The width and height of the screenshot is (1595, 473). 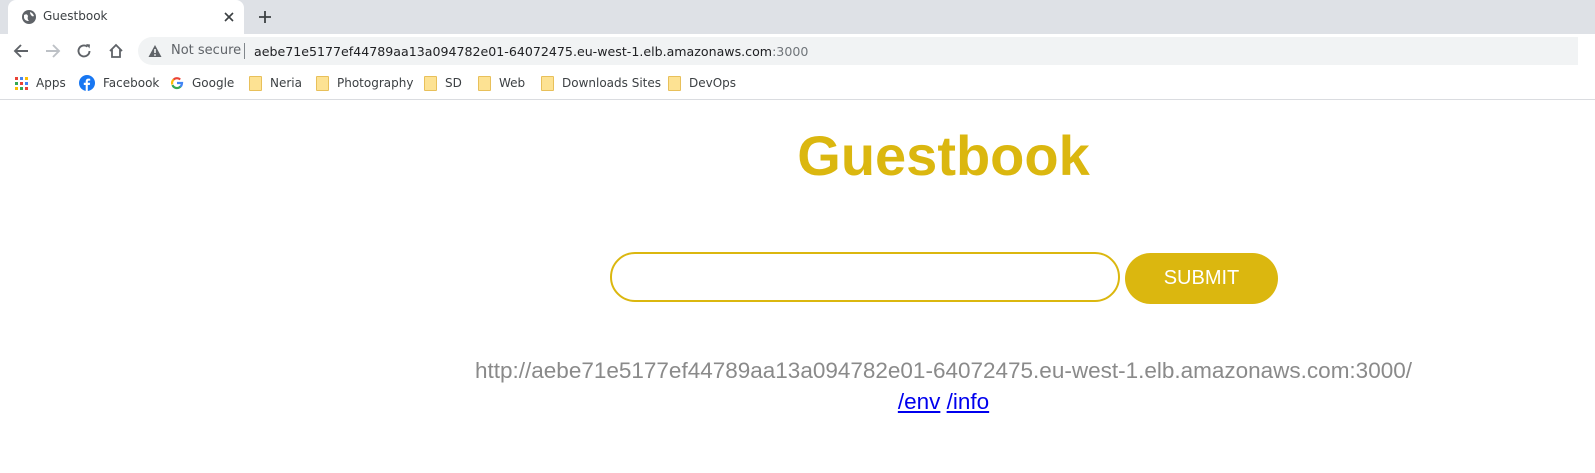 What do you see at coordinates (797, 17) in the screenshot?
I see `tab-strip: Guestbook` at bounding box center [797, 17].